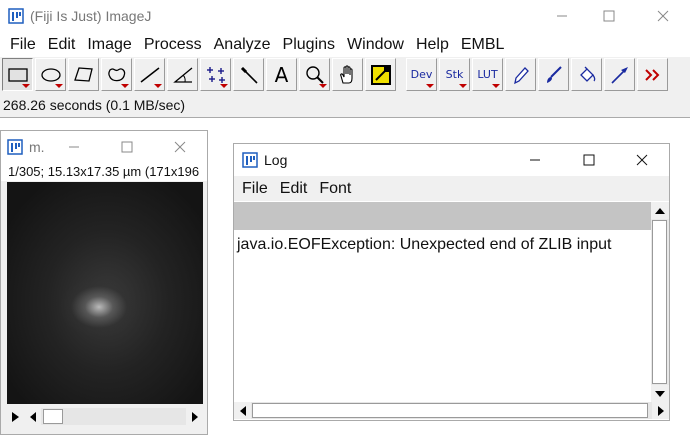  Describe the element at coordinates (104, 172) in the screenshot. I see `image-info-text: 1/305; 15.13x17.35 µm (171x196` at that location.